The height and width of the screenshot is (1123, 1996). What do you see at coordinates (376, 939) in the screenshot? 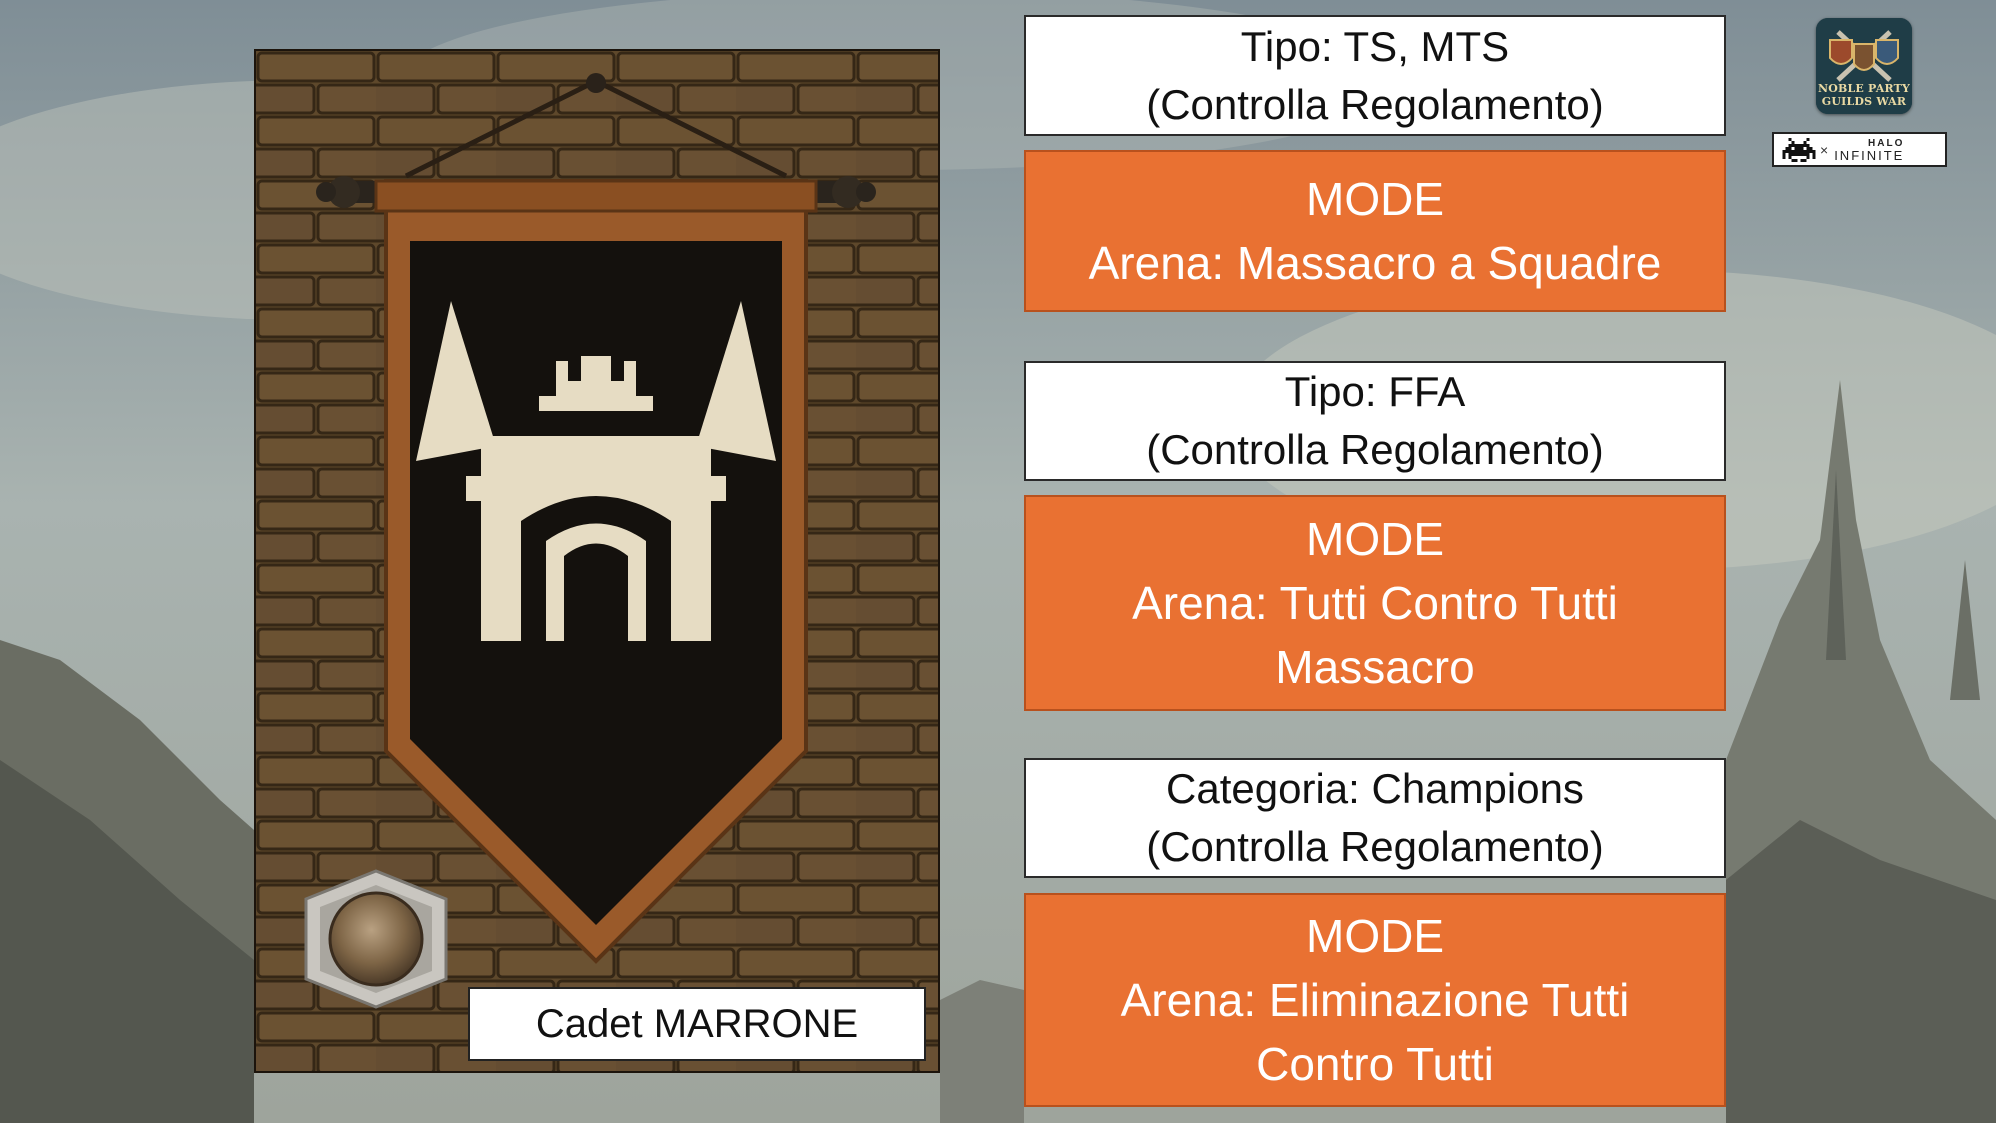
I see `rank-medal-icon` at bounding box center [376, 939].